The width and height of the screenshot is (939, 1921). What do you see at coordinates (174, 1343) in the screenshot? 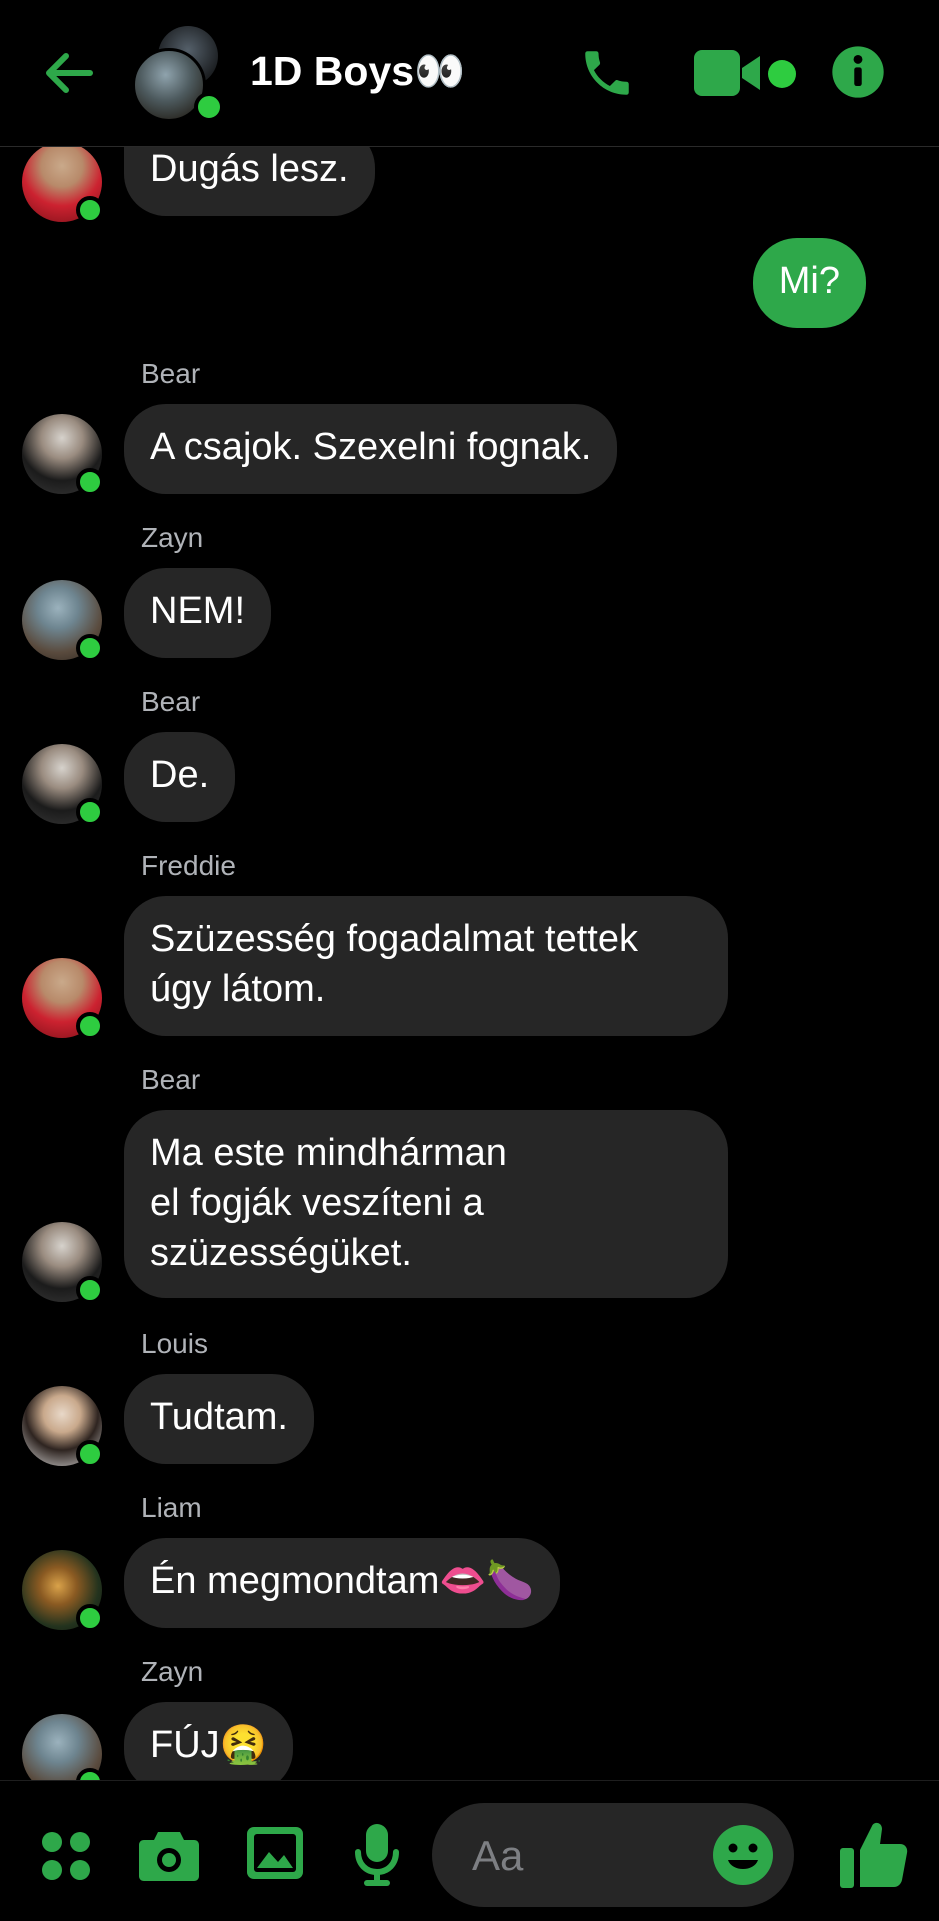
I see `sender-name: Louis` at bounding box center [174, 1343].